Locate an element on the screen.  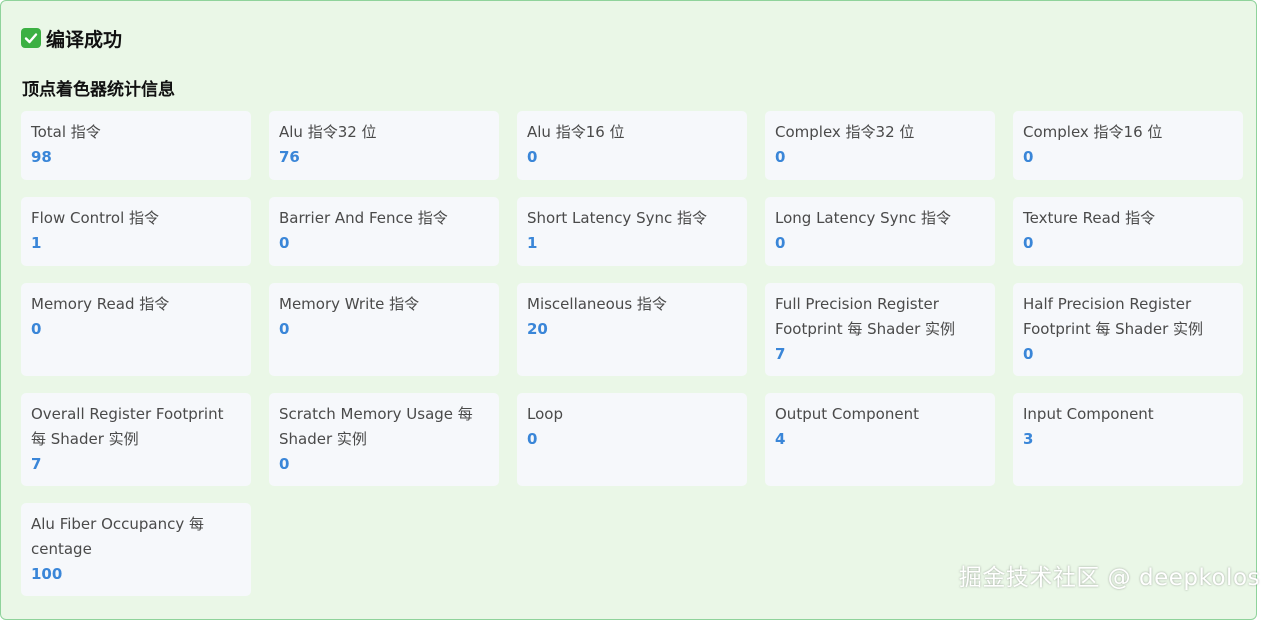
stat-value: 3 is located at coordinates (1128, 439).